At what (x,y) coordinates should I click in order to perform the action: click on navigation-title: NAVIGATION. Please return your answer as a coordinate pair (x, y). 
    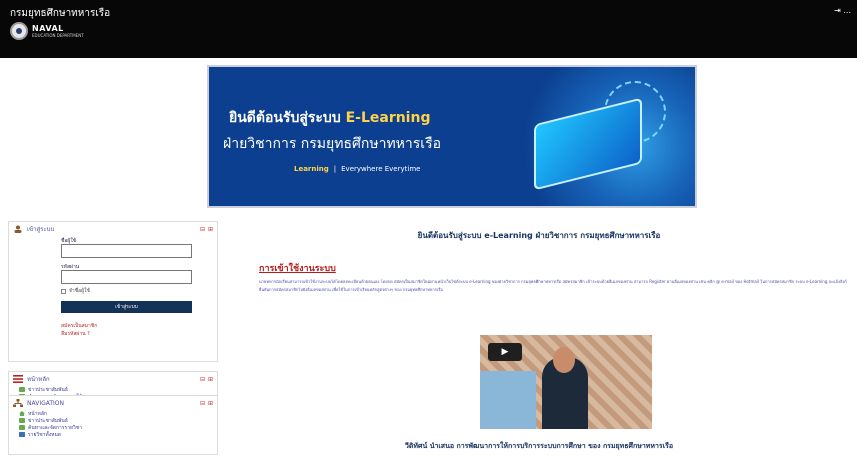
    Looking at the image, I should click on (46, 403).